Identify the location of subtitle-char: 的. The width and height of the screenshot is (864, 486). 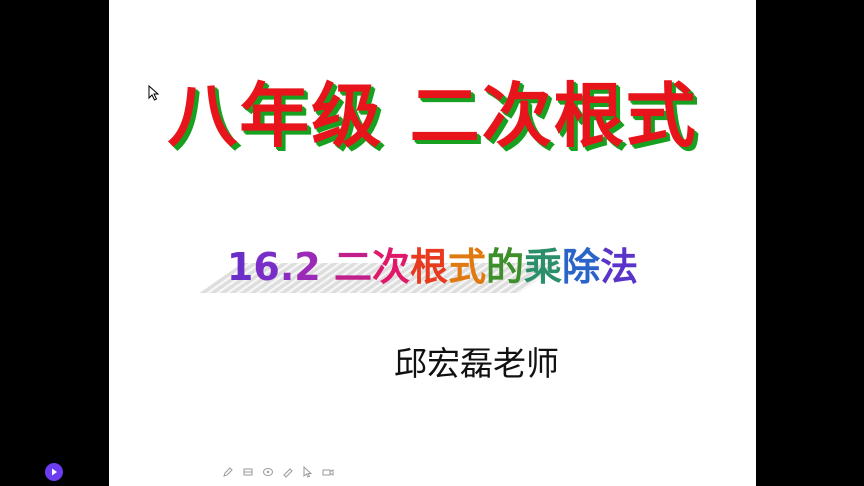
(505, 267).